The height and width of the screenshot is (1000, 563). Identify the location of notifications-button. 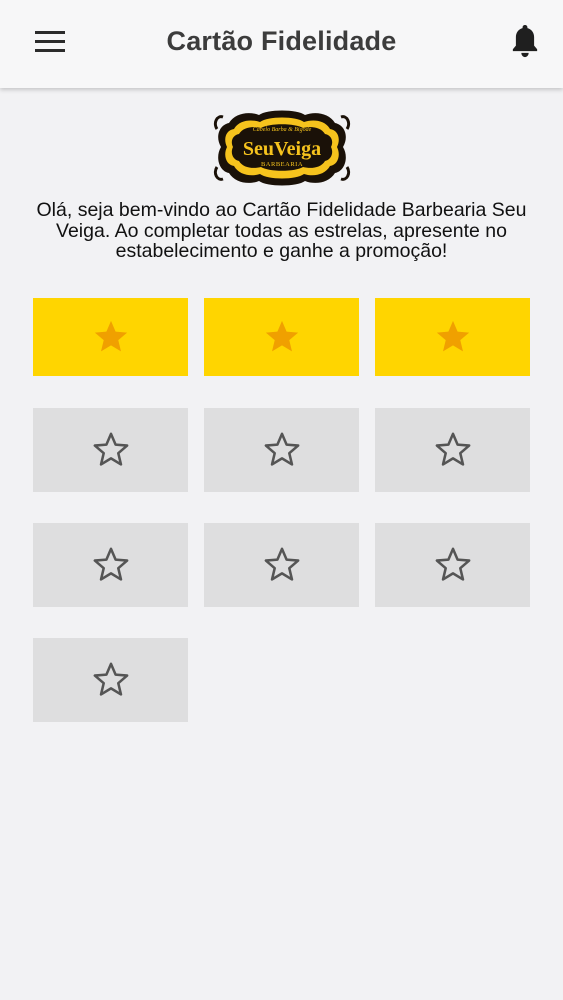
(525, 42).